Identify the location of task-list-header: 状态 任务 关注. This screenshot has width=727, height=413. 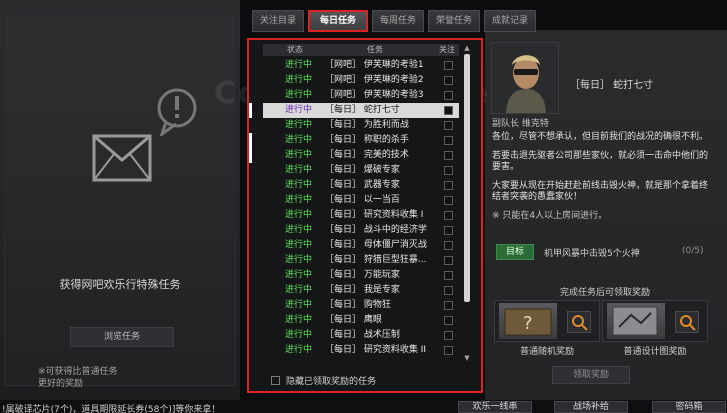
(361, 50).